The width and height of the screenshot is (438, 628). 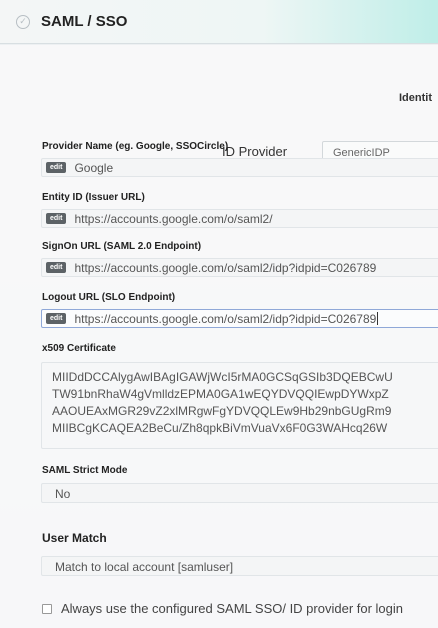 What do you see at coordinates (85, 470) in the screenshot?
I see `strict-mode-label: SAML Strict Mode` at bounding box center [85, 470].